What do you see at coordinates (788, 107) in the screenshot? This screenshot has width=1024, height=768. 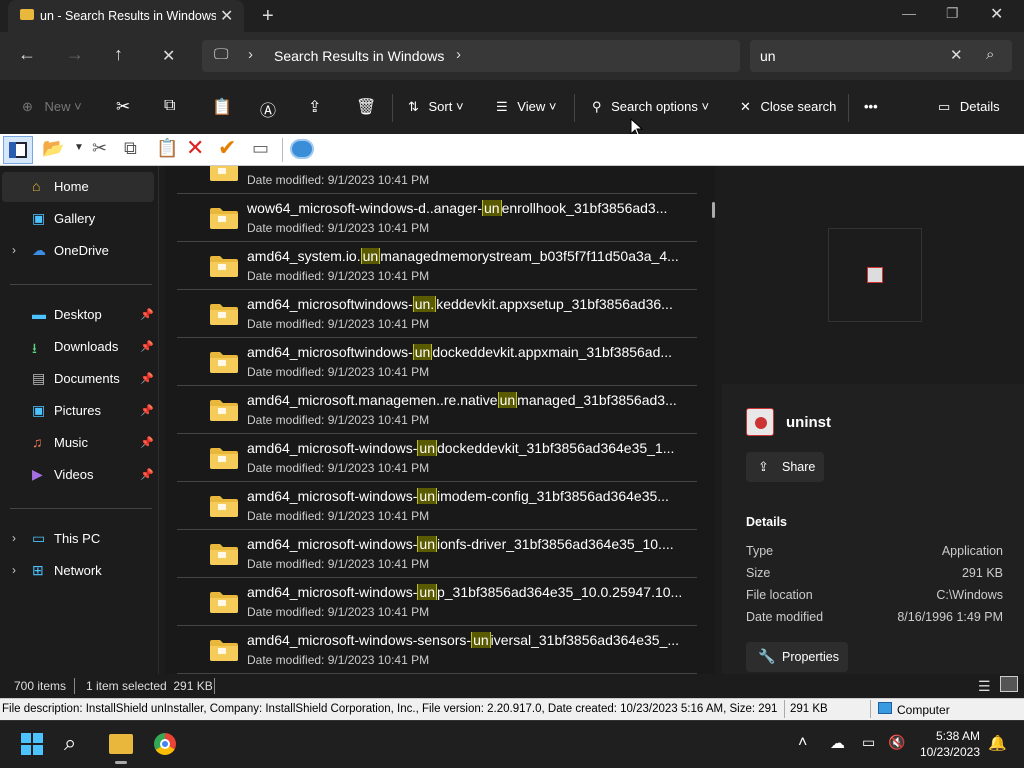 I see `close-search-button: ✕ Close search` at bounding box center [788, 107].